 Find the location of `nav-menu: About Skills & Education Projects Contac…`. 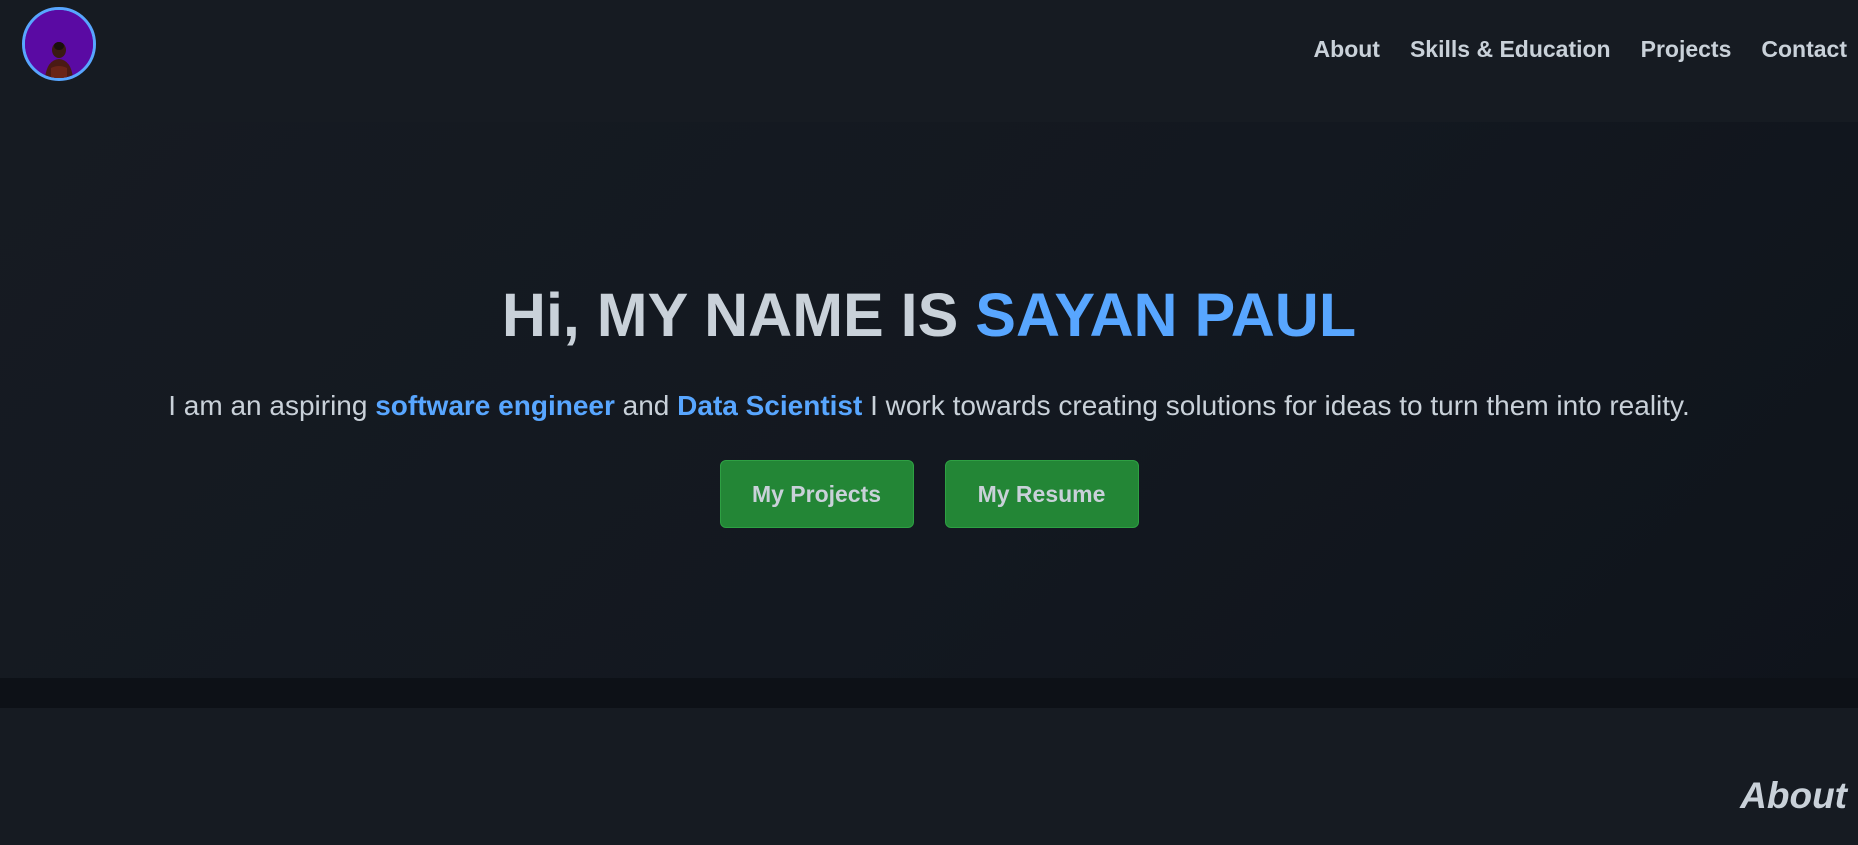

nav-menu: About Skills & Education Projects Contac… is located at coordinates (1580, 49).